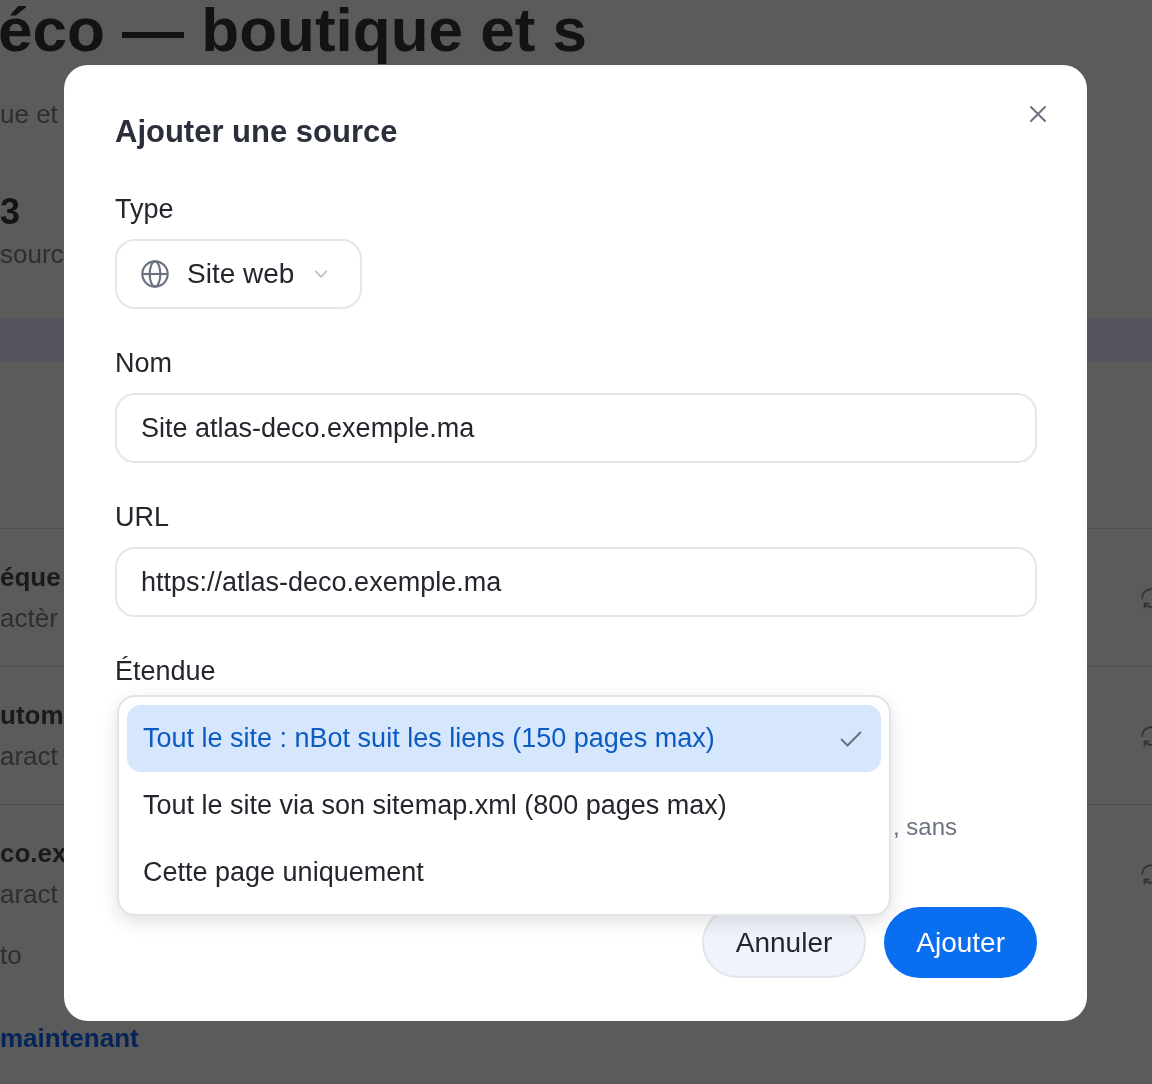  Describe the element at coordinates (33, 853) in the screenshot. I see `source-name: co.ex` at that location.